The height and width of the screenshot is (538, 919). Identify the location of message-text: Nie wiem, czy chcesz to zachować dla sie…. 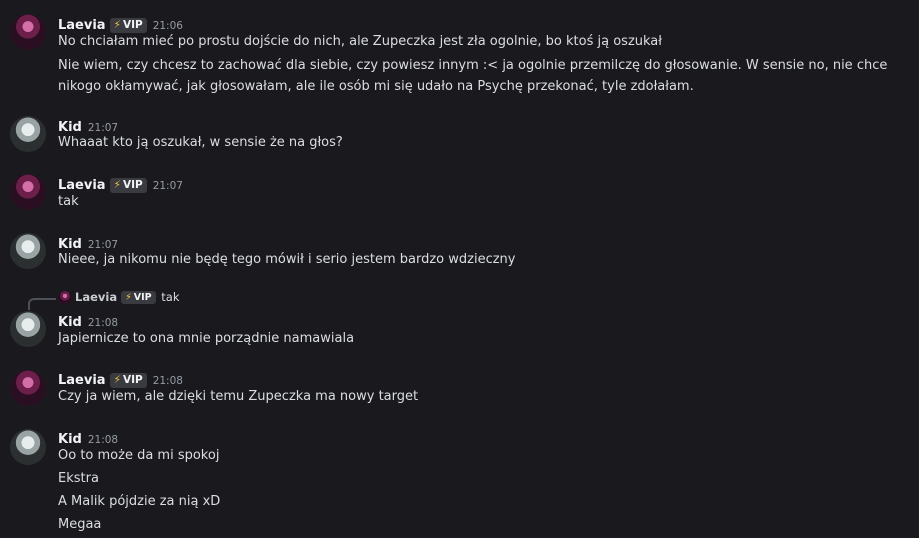
(473, 76).